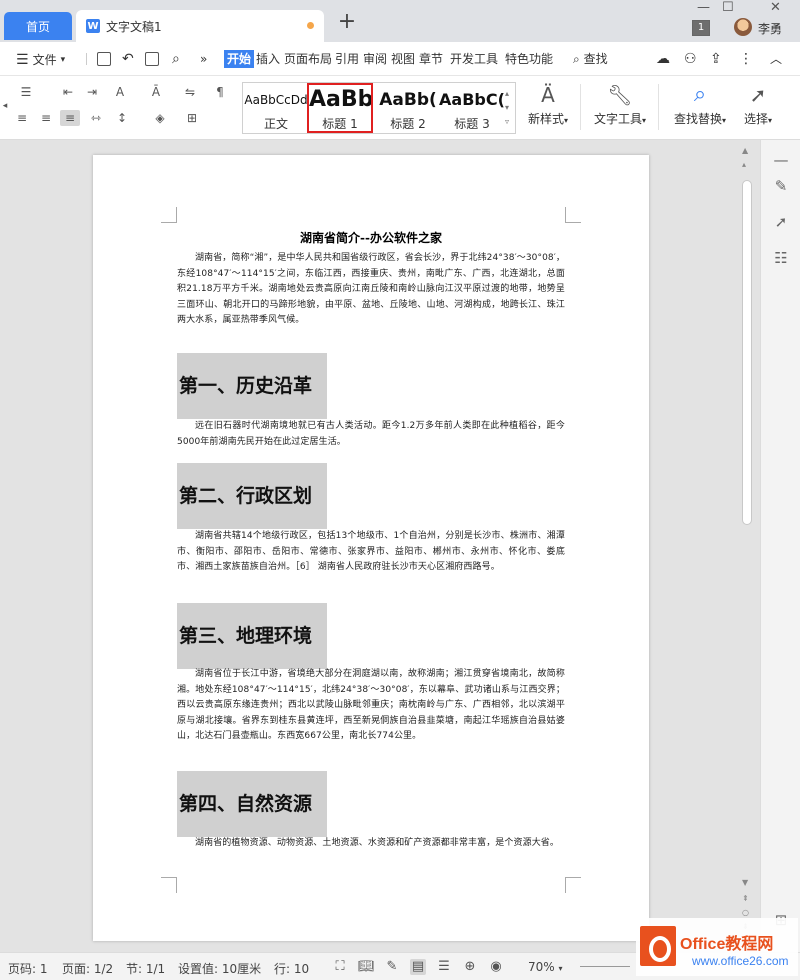  I want to click on avatar, so click(743, 27).